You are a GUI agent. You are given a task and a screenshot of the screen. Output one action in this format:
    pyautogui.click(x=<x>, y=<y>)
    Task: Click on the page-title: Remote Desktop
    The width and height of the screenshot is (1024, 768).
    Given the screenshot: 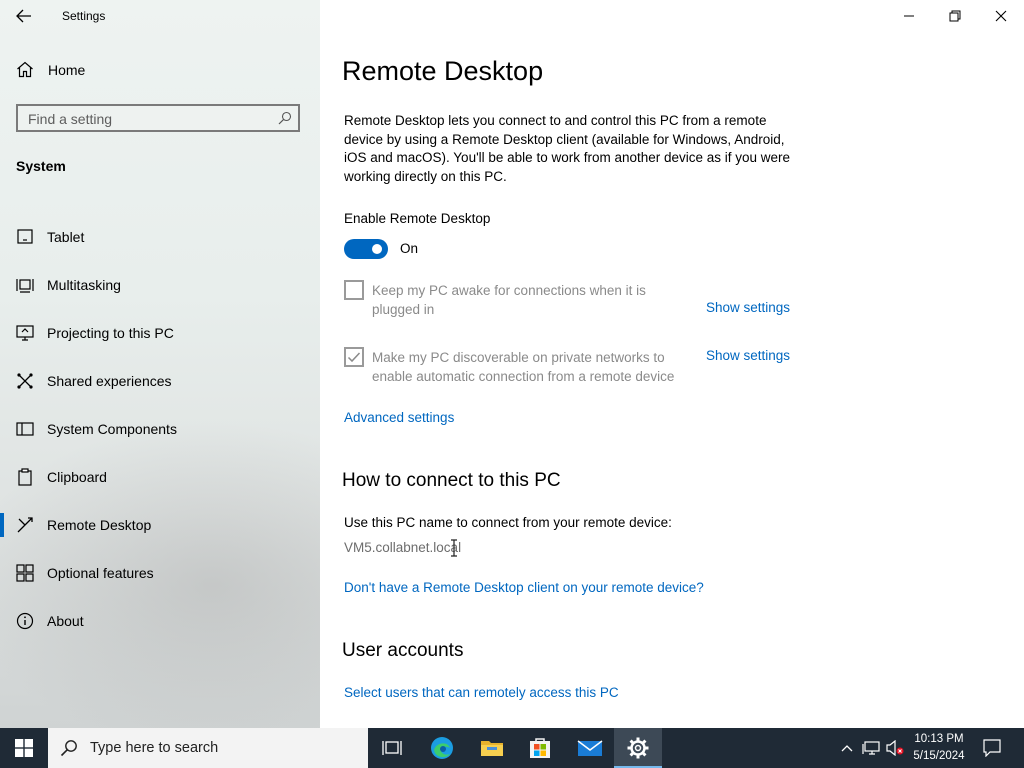 What is the action you would take?
    pyautogui.click(x=443, y=71)
    